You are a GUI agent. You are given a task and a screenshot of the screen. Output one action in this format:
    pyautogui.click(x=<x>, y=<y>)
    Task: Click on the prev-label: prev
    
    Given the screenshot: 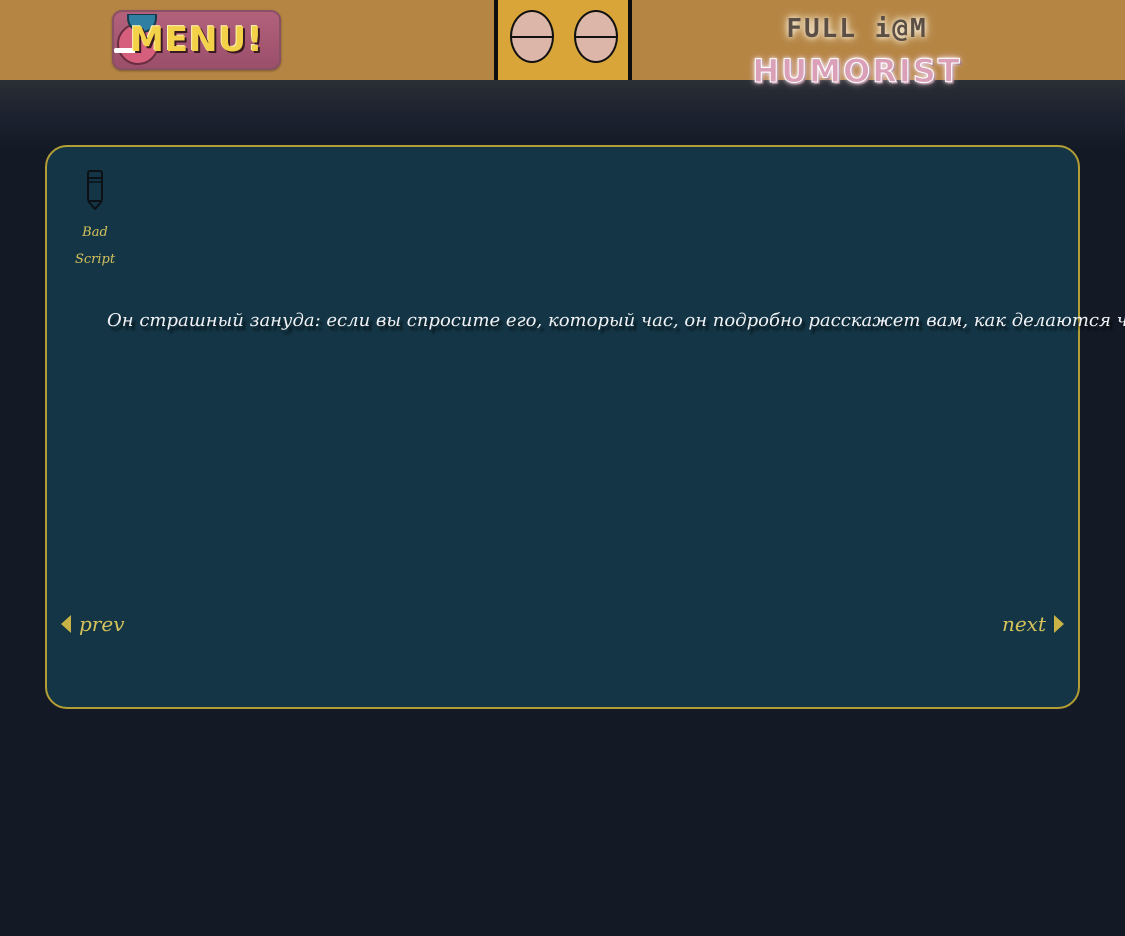 What is the action you would take?
    pyautogui.click(x=102, y=624)
    